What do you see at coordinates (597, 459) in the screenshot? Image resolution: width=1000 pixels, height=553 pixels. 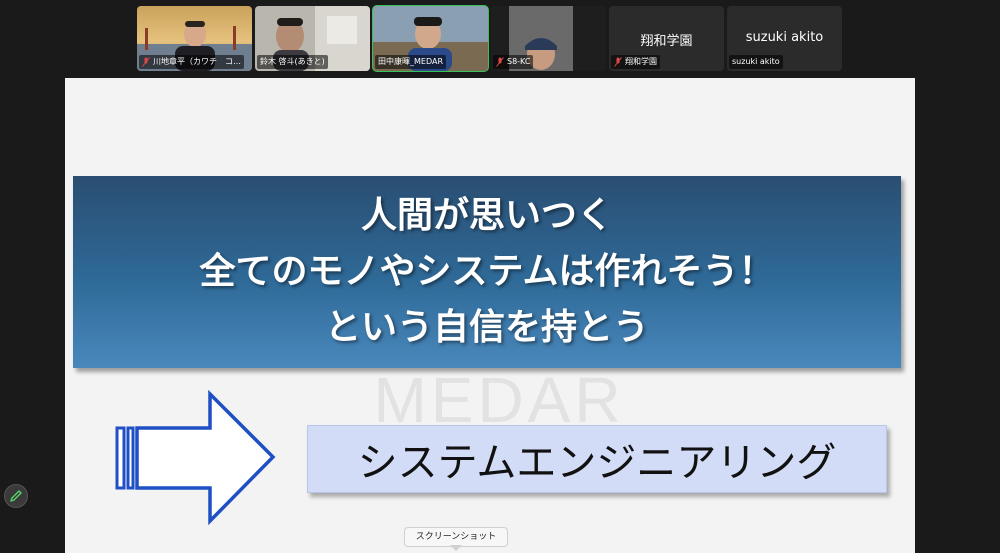 I see `system-engineering-box: システムエンジニアリング` at bounding box center [597, 459].